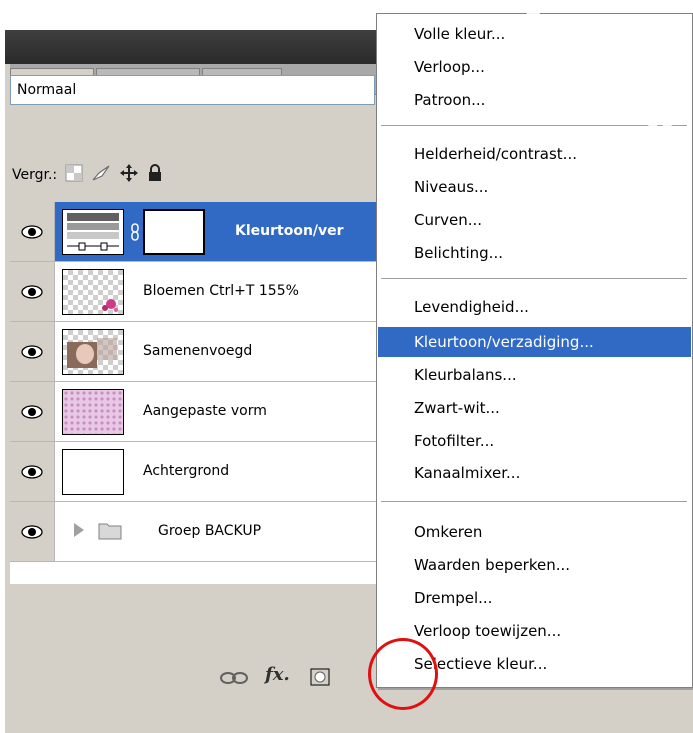 This screenshot has height=733, width=693. Describe the element at coordinates (93, 232) in the screenshot. I see `adjustment-thumbnail-icon` at that location.